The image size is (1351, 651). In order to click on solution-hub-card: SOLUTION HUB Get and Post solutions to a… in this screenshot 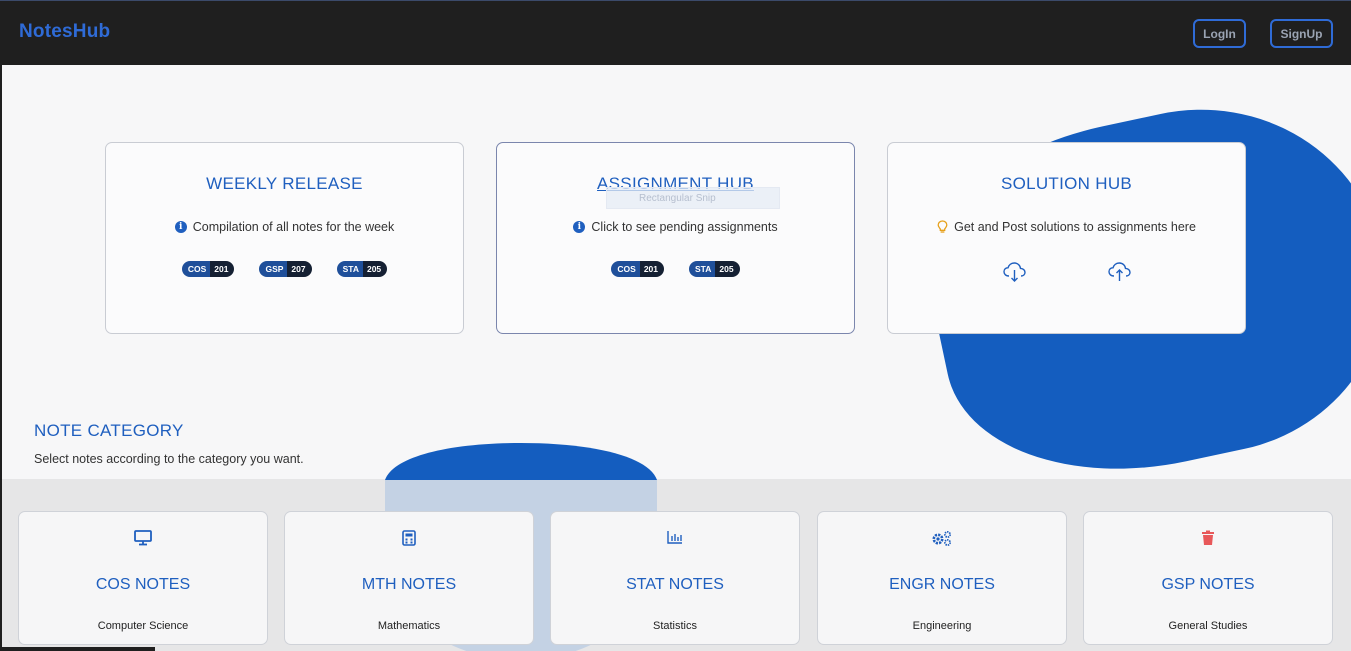, I will do `click(1066, 238)`.